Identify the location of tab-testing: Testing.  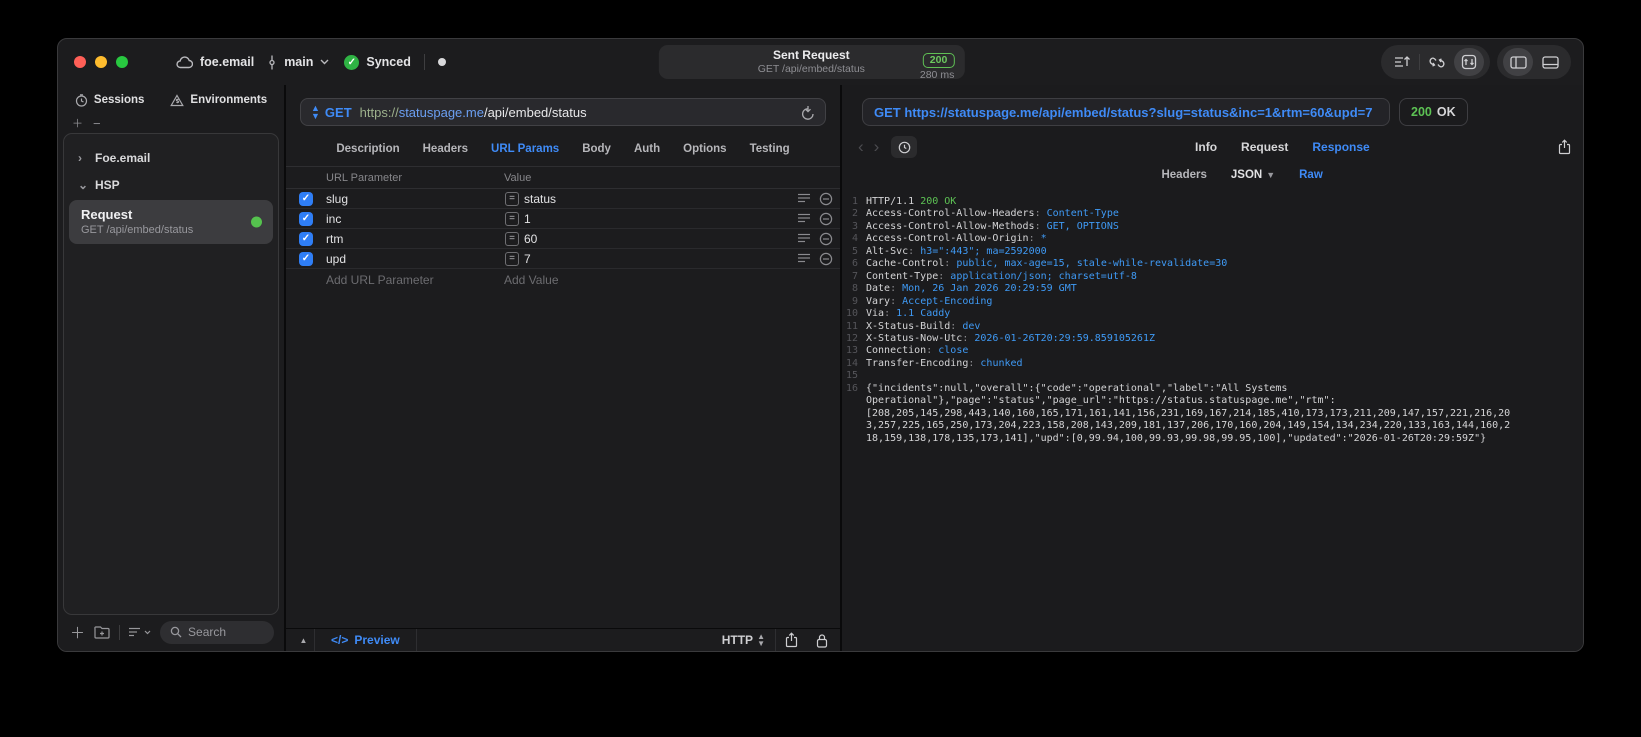
(770, 149).